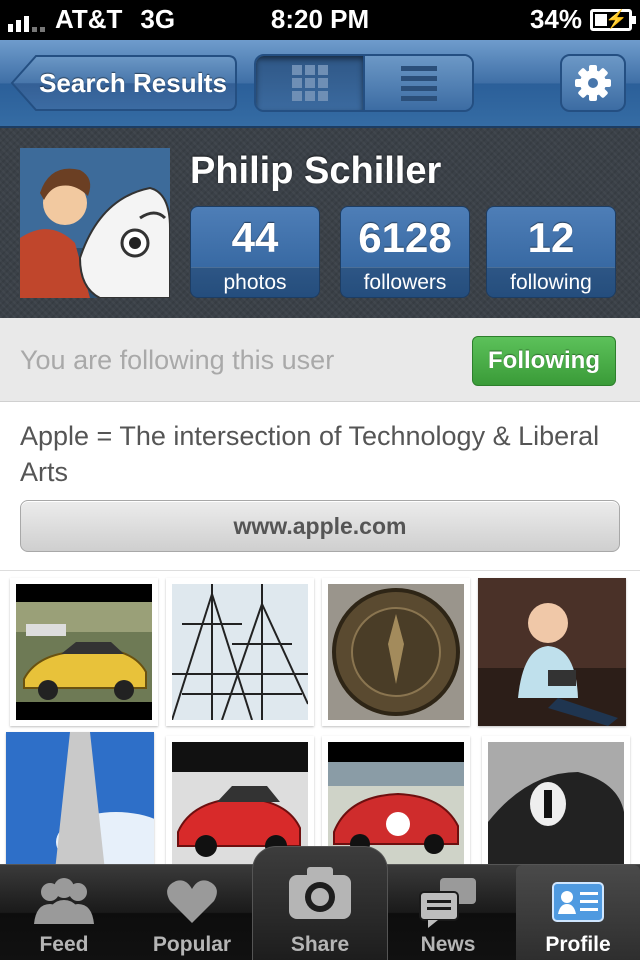 Image resolution: width=640 pixels, height=960 pixels. I want to click on gear-icon, so click(593, 83).